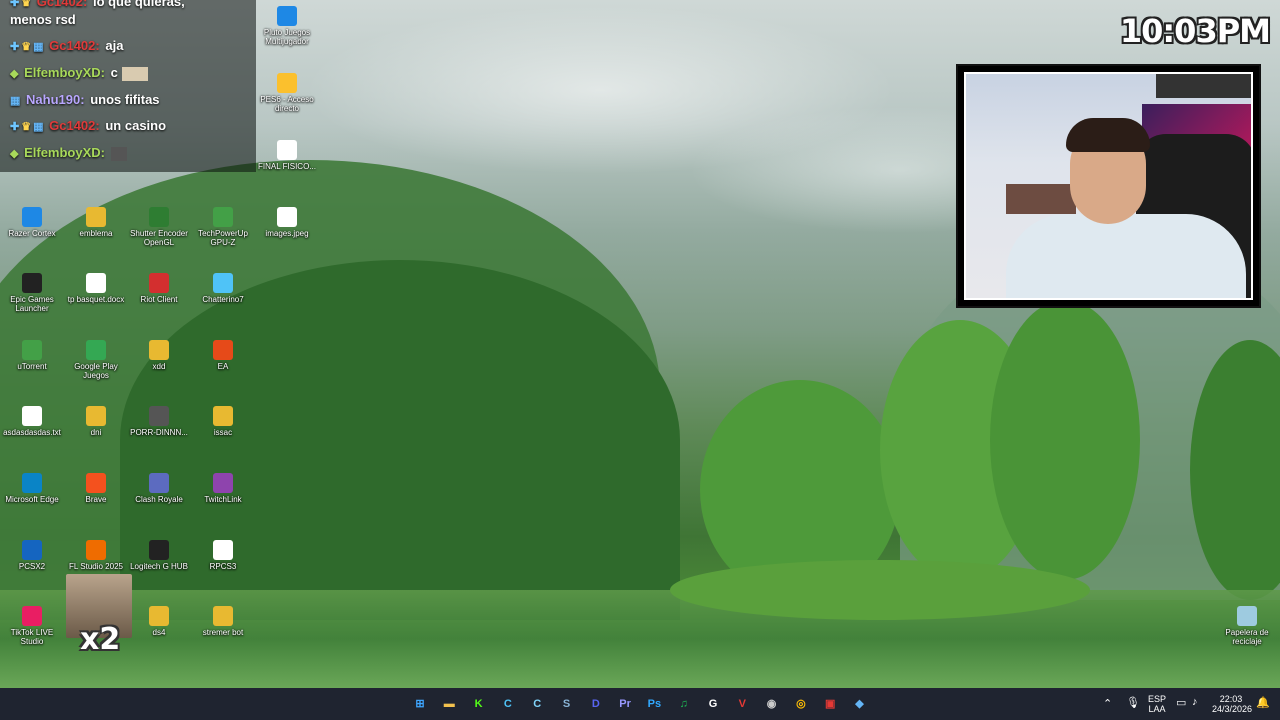  I want to click on desktop-icon: Microsoft Edge, so click(32, 488).